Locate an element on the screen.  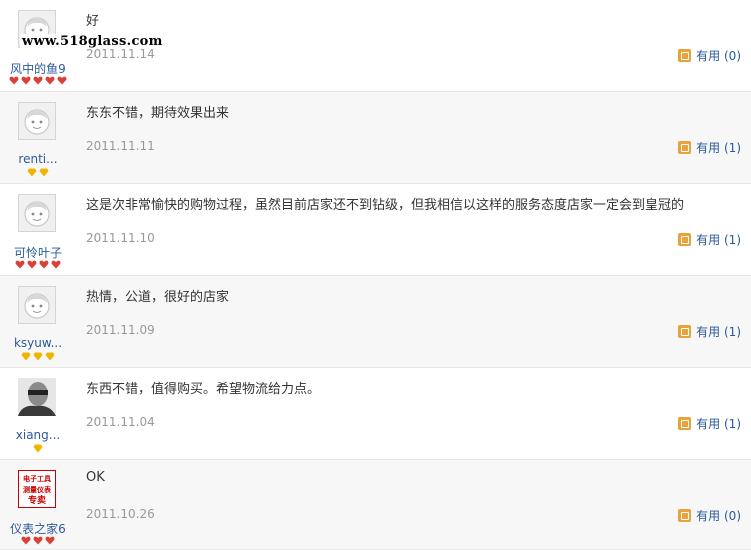
review-text: 热情，公道，很好的店家 is located at coordinates (158, 297).